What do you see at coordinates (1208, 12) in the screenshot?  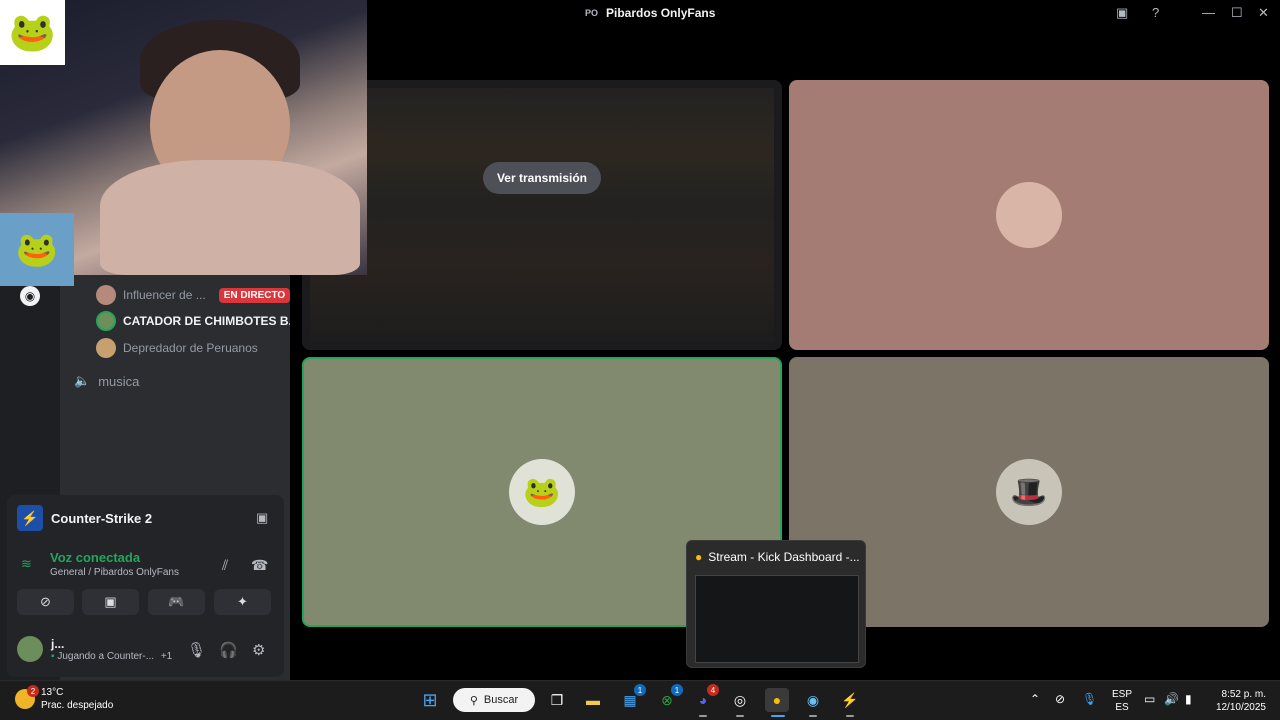 I see `minimize-button: —` at bounding box center [1208, 12].